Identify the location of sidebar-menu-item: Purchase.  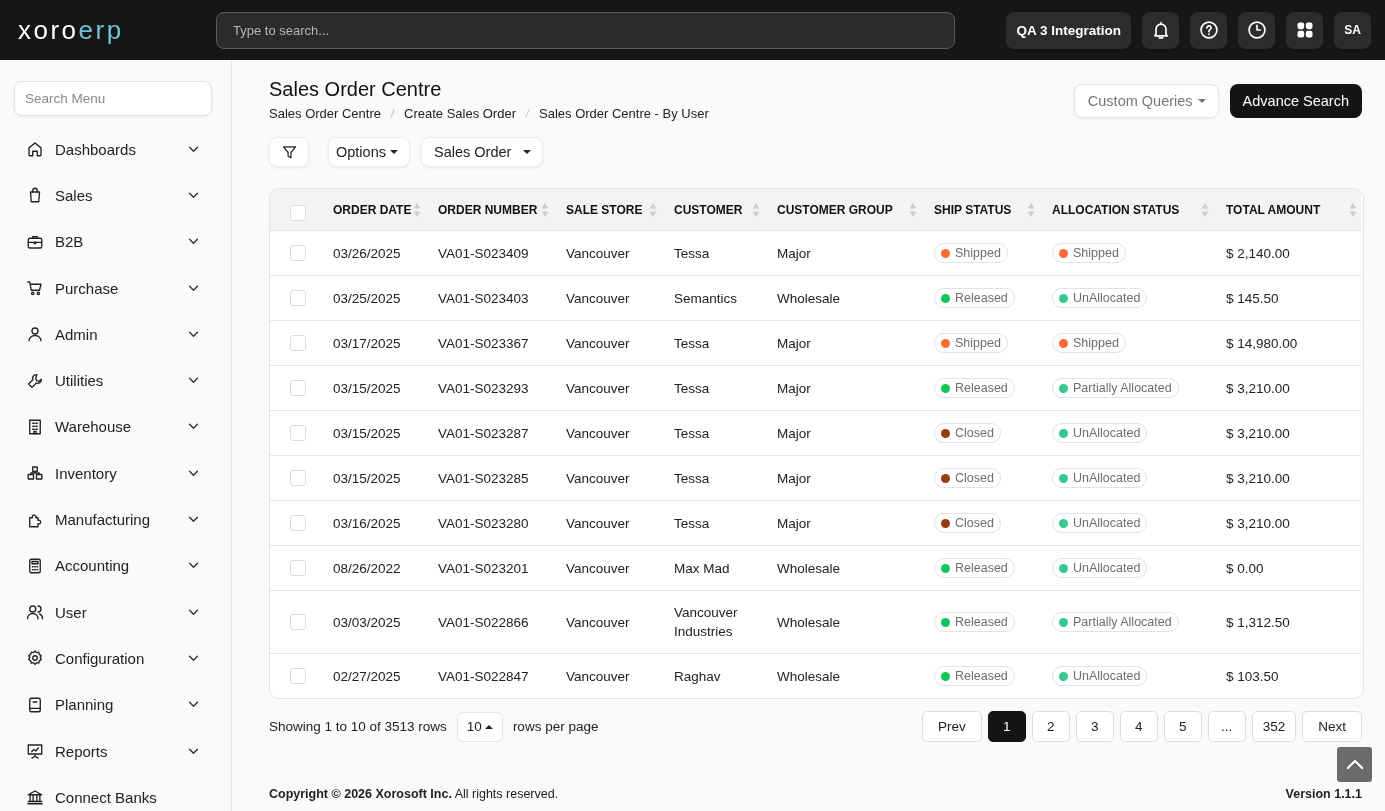
(115, 288).